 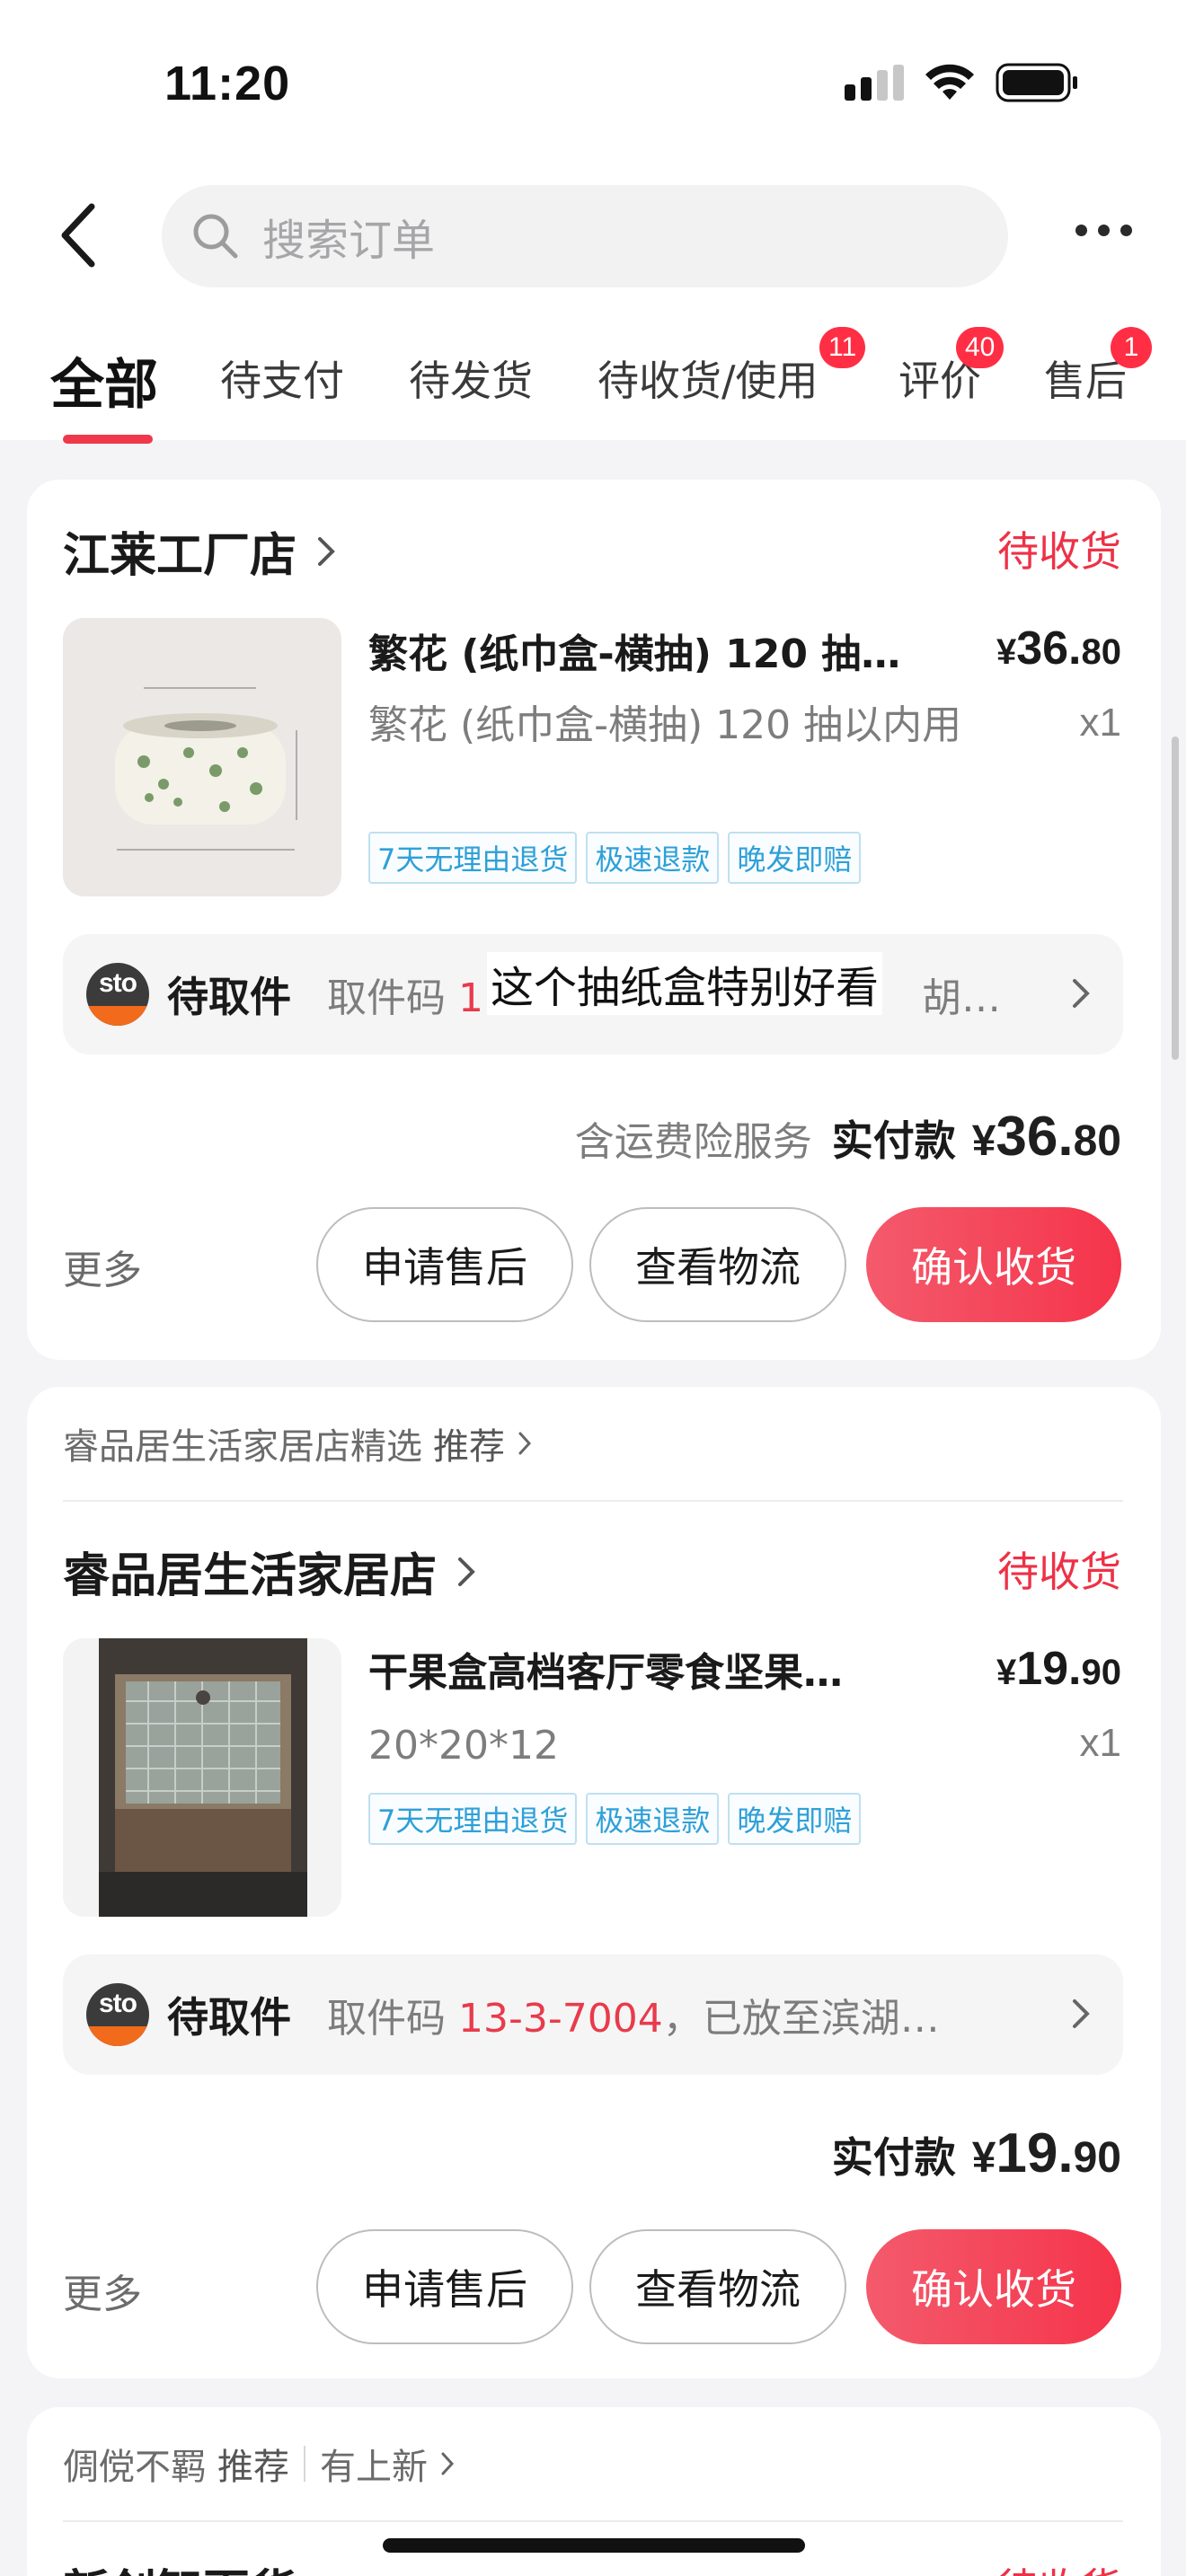 I want to click on status-icons, so click(x=961, y=82).